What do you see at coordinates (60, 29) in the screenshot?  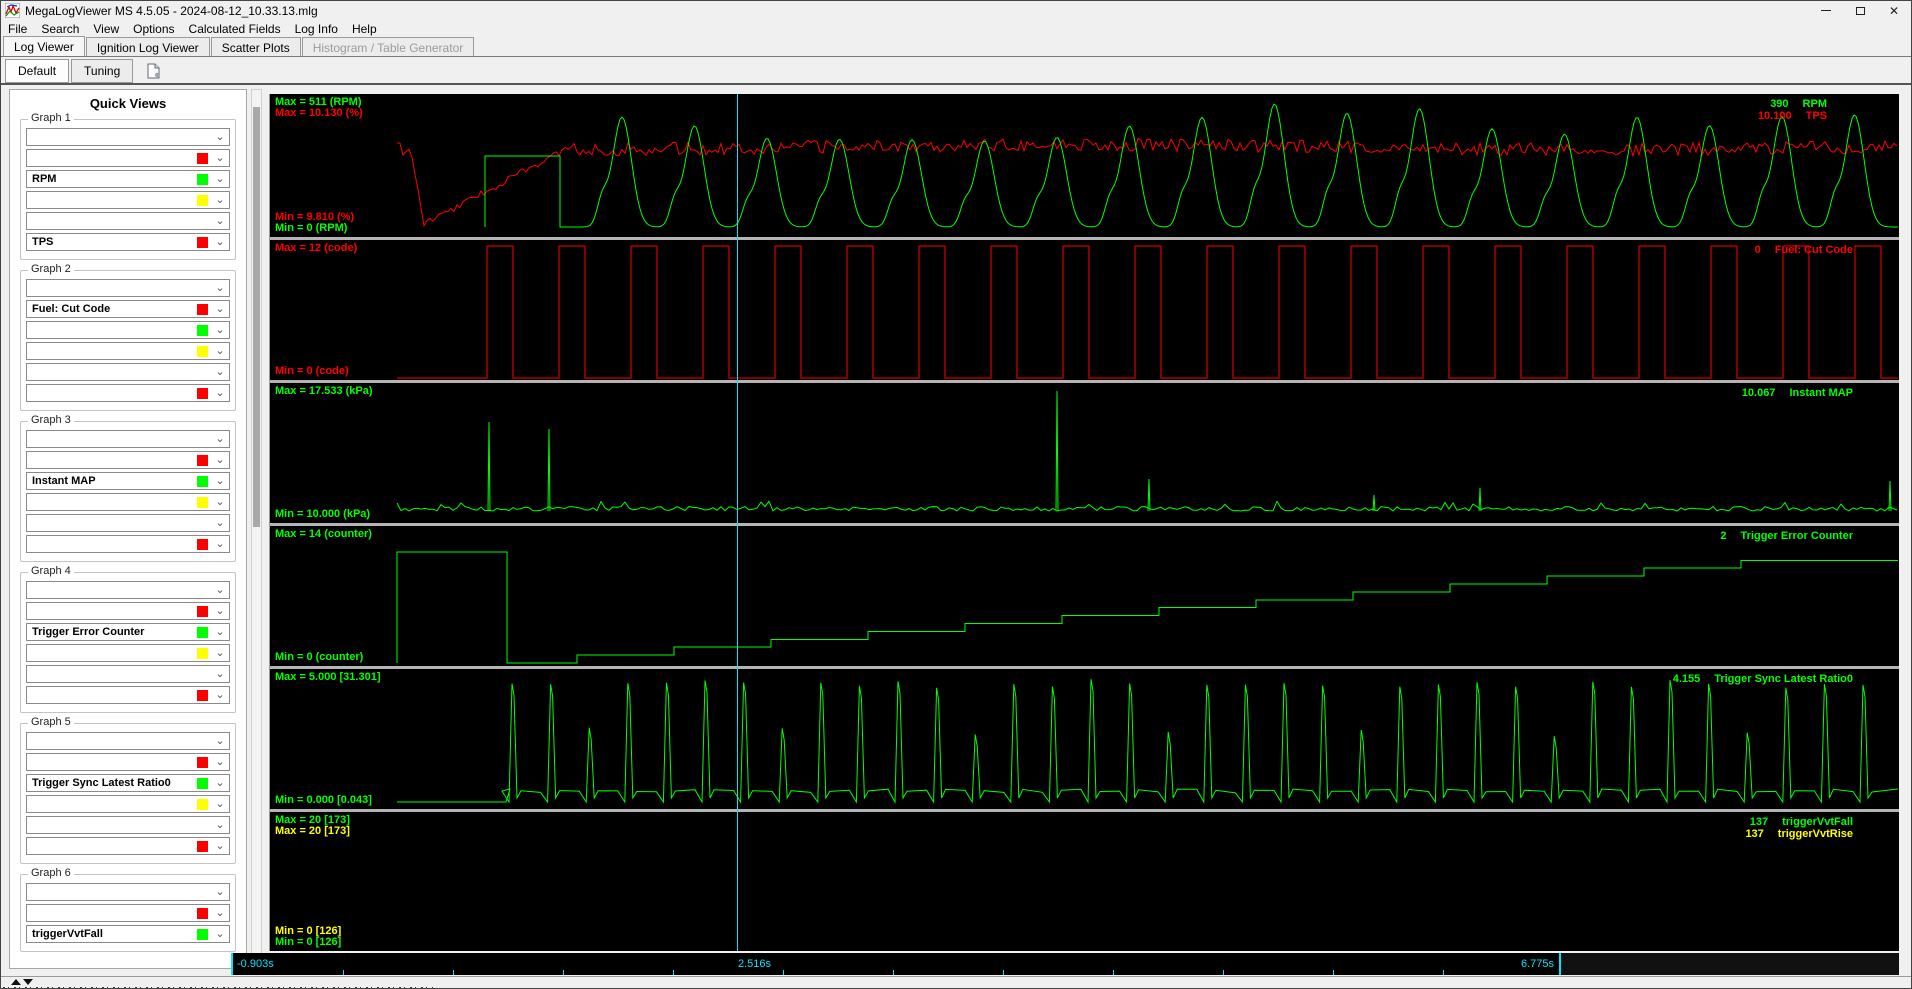 I see `menu-search: Search` at bounding box center [60, 29].